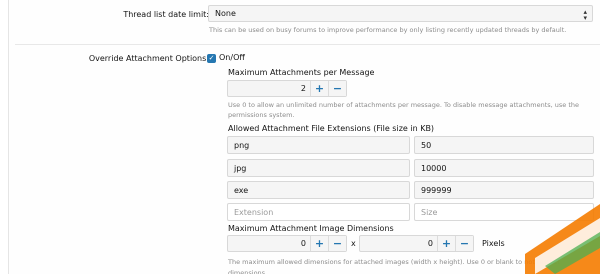 The width and height of the screenshot is (600, 274). I want to click on max-attachments-value: 2, so click(303, 88).